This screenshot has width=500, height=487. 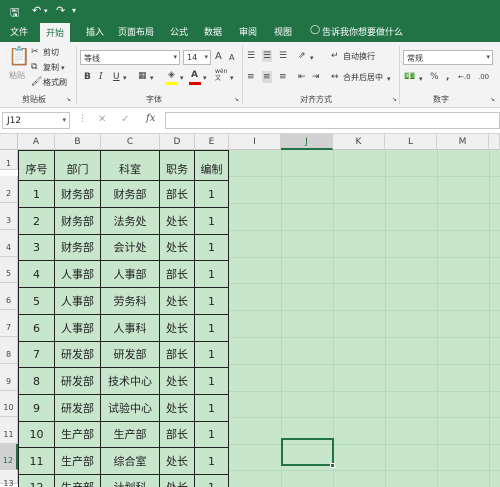 I want to click on underline-button: U, so click(x=116, y=77).